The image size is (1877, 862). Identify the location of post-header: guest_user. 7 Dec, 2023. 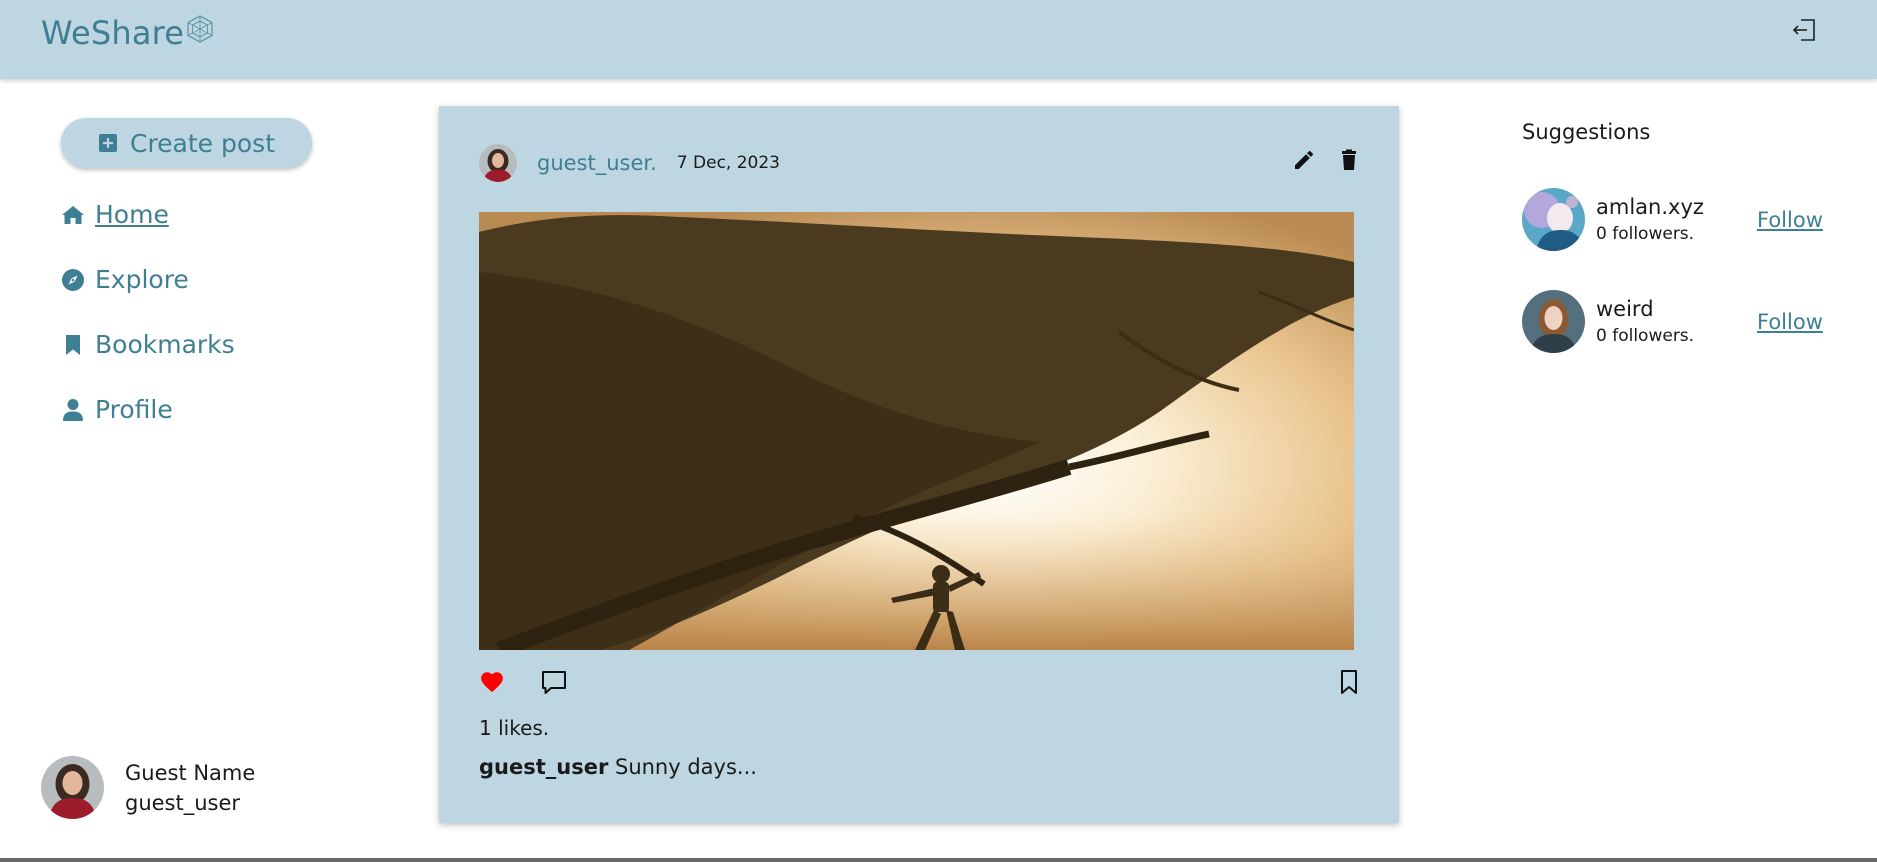
(629, 163).